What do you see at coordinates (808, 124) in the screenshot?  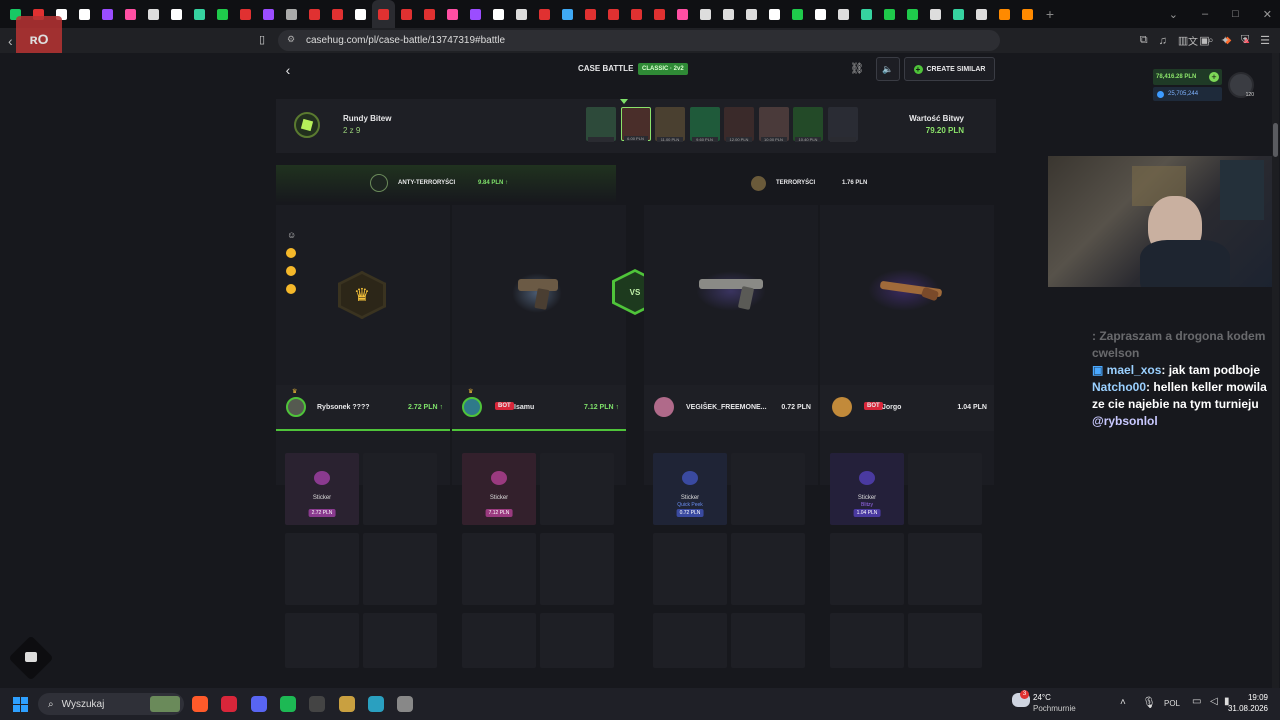 I see `case-thumbnail: 10.40 PLN` at bounding box center [808, 124].